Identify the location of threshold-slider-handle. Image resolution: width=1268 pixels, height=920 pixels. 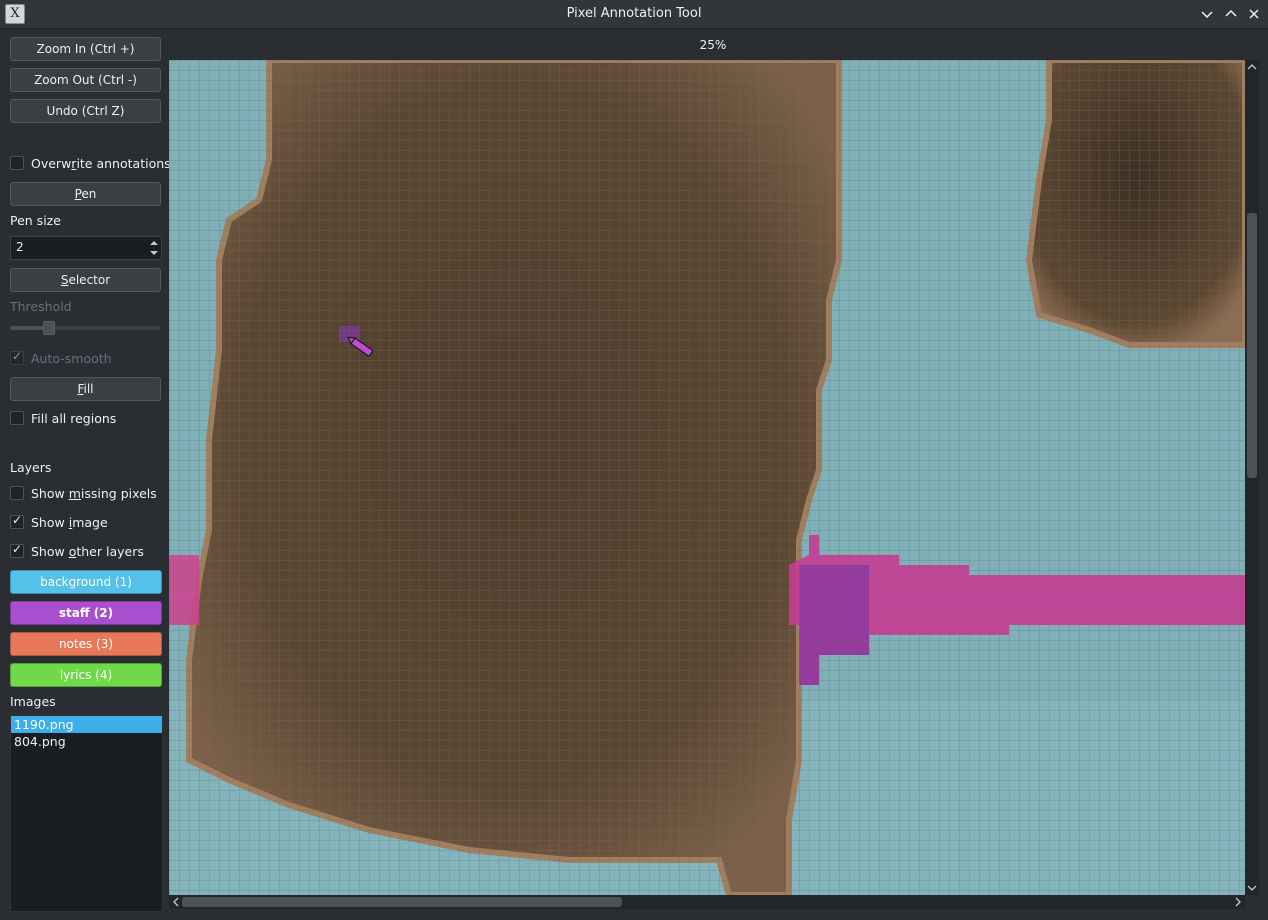
(48, 328).